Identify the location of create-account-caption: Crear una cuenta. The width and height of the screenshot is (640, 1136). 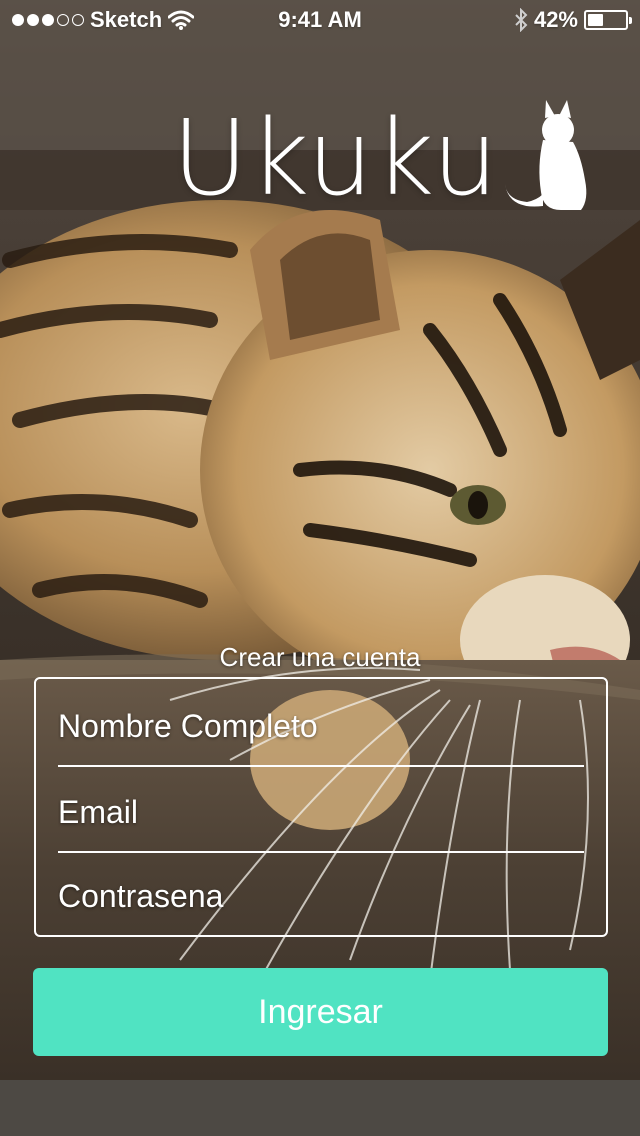
(320, 657).